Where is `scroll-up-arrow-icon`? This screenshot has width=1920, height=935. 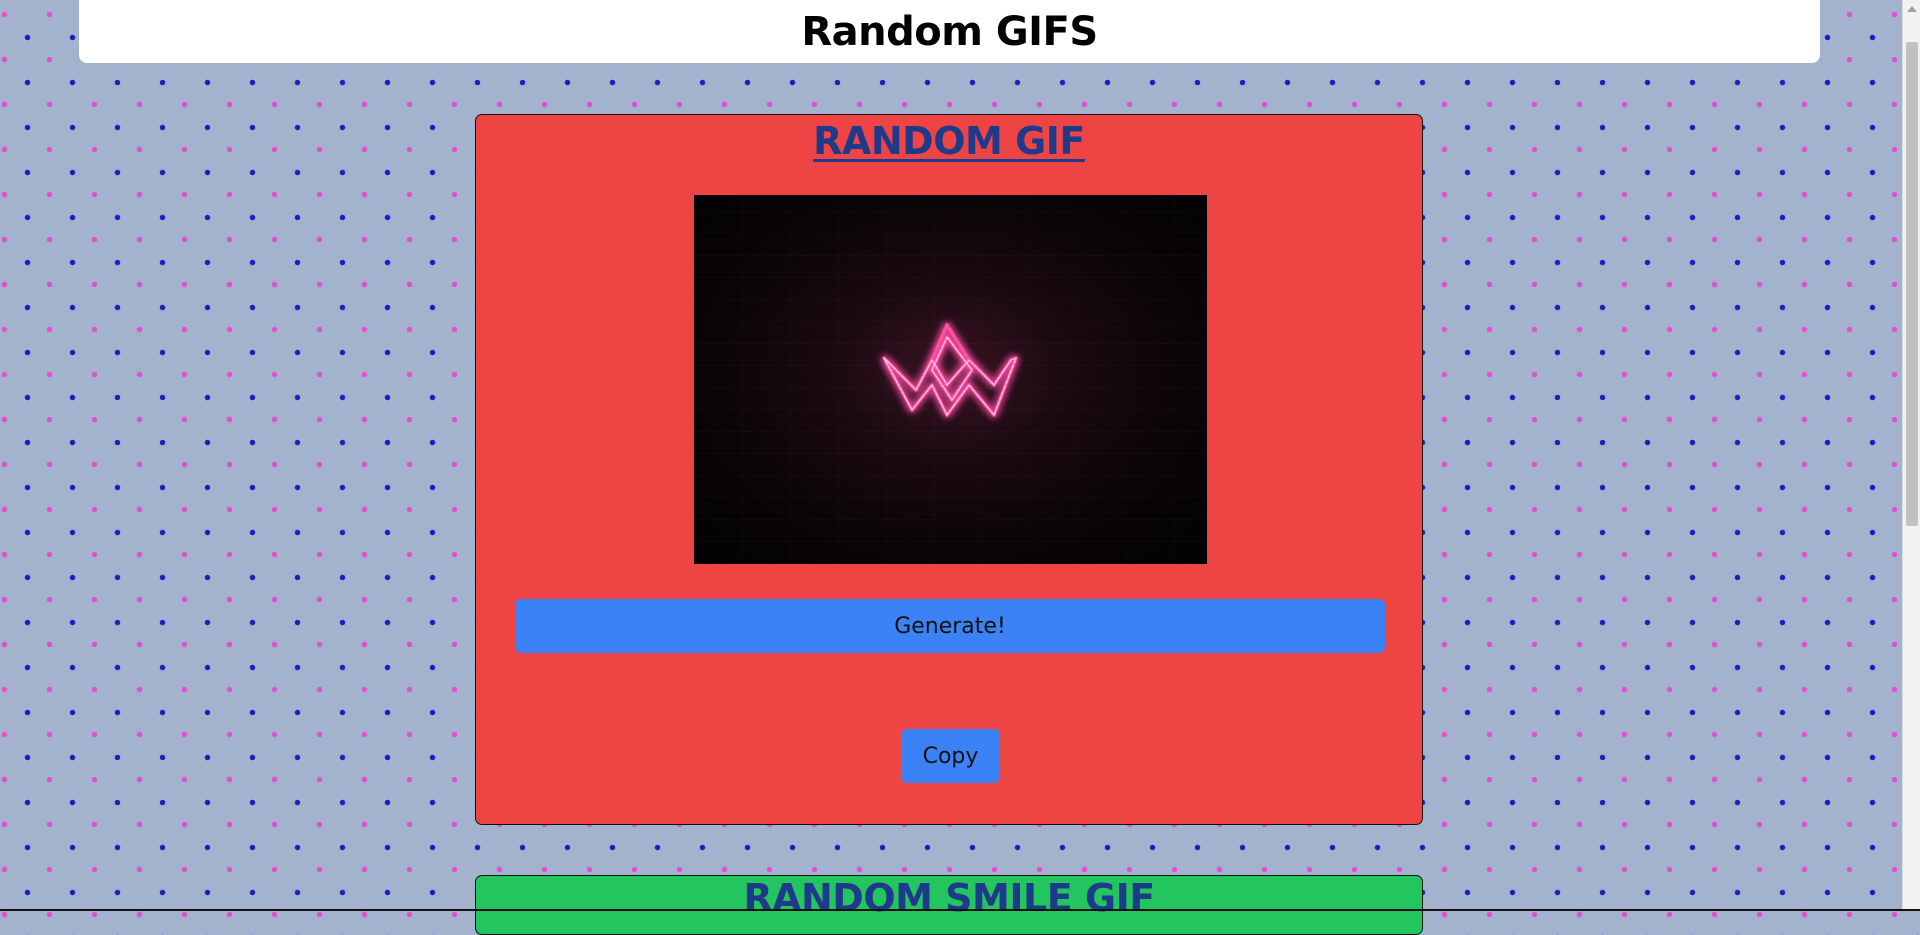
scroll-up-arrow-icon is located at coordinates (1912, 9).